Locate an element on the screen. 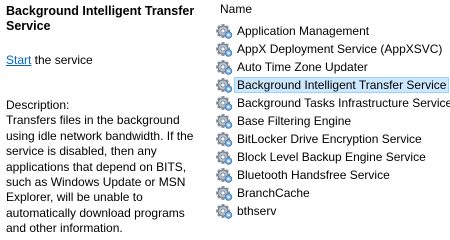 This screenshot has height=240, width=450. service-name: Block Level Backup Engine Service is located at coordinates (331, 157).